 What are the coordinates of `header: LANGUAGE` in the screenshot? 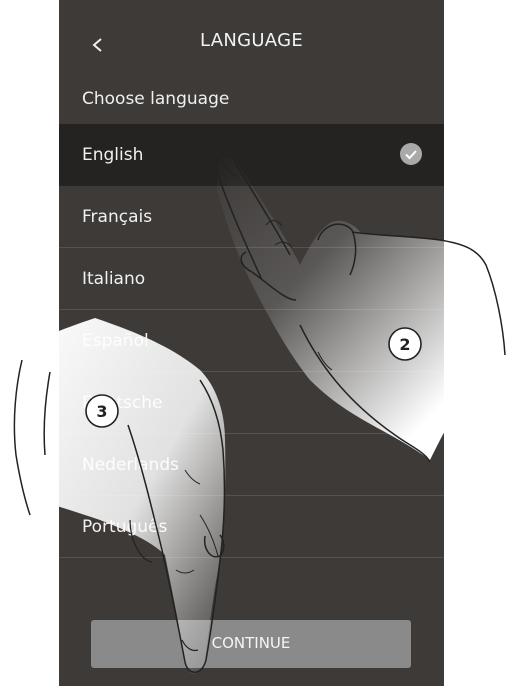 It's located at (251, 44).